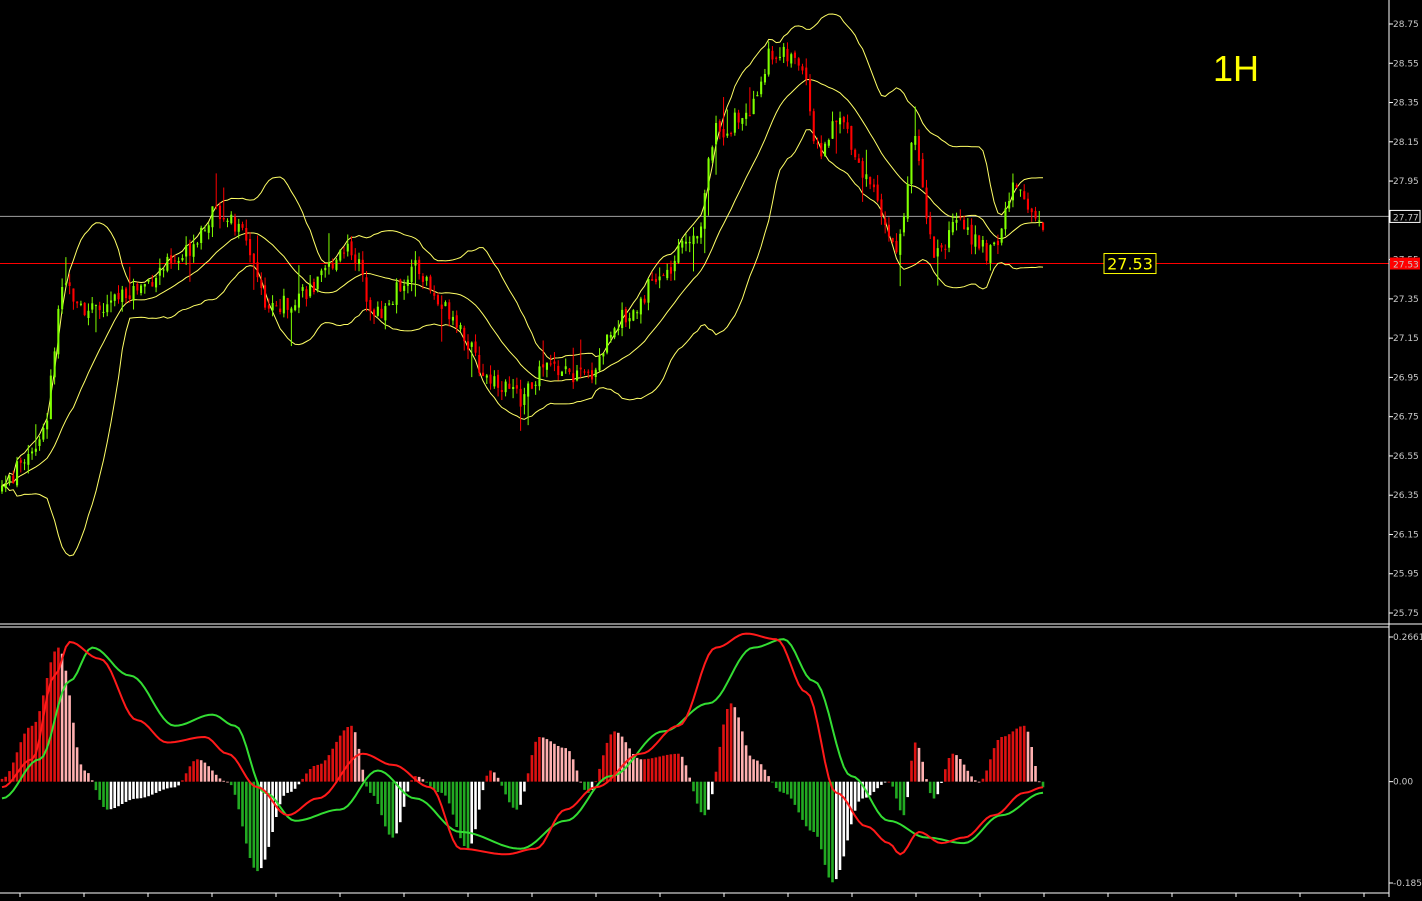  Describe the element at coordinates (1406, 575) in the screenshot. I see `price-tick-label: 25.95` at that location.